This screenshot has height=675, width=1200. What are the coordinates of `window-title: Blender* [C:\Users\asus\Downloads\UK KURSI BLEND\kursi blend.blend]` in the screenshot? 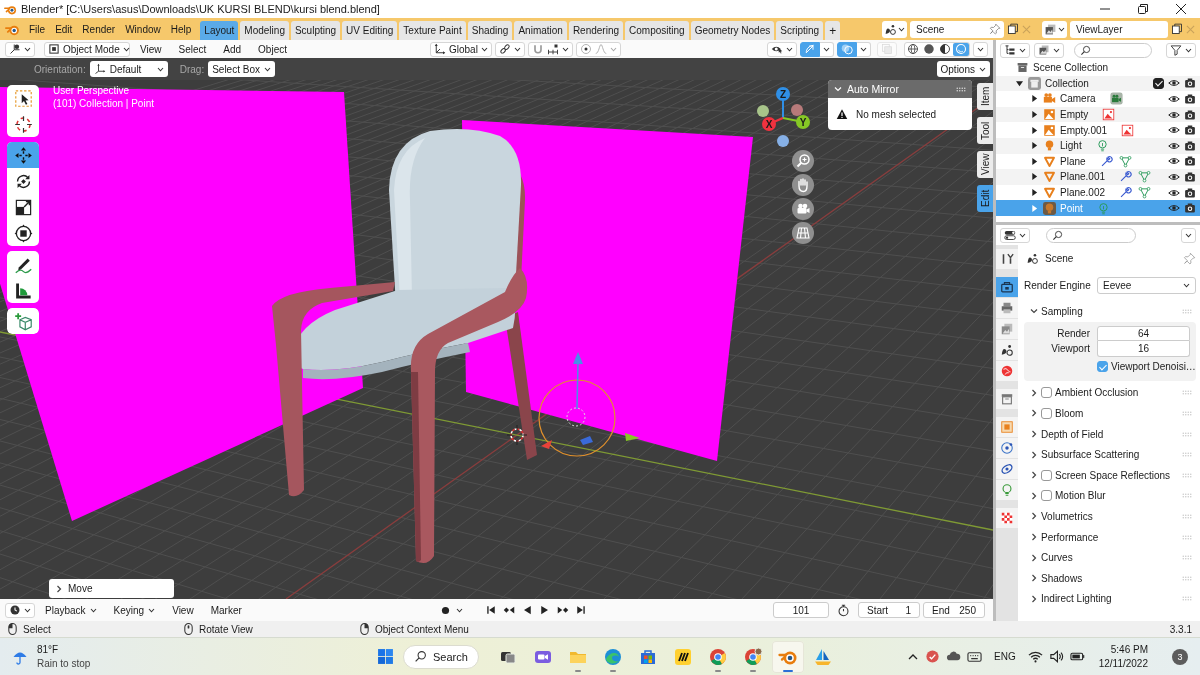 It's located at (200, 9).